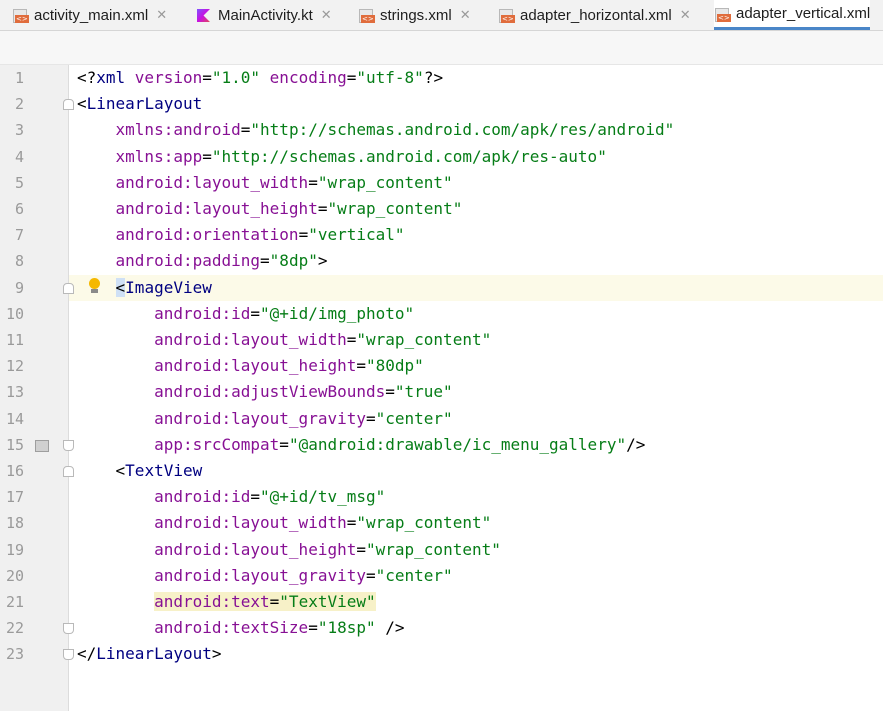 Image resolution: width=883 pixels, height=711 pixels. Describe the element at coordinates (14, 471) in the screenshot. I see `line-number: 16` at that location.